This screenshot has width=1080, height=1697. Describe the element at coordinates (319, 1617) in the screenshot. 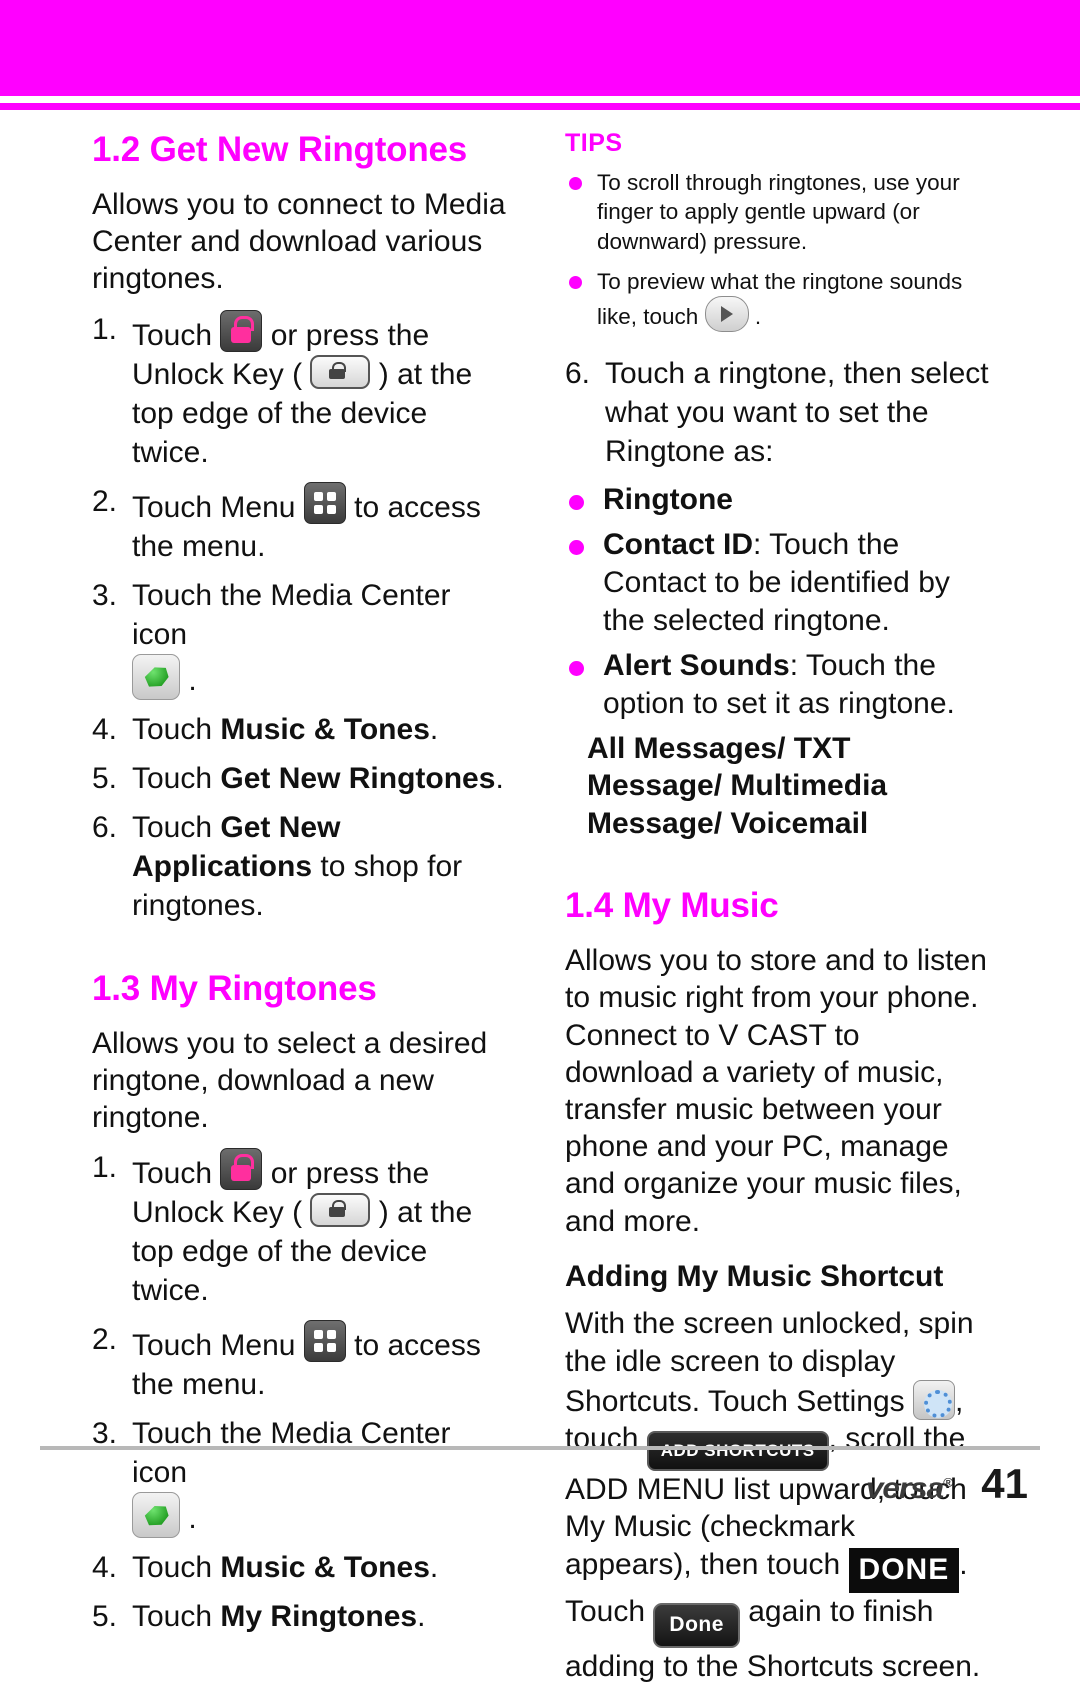

I see `step-bold-label: My Ringtones` at that location.